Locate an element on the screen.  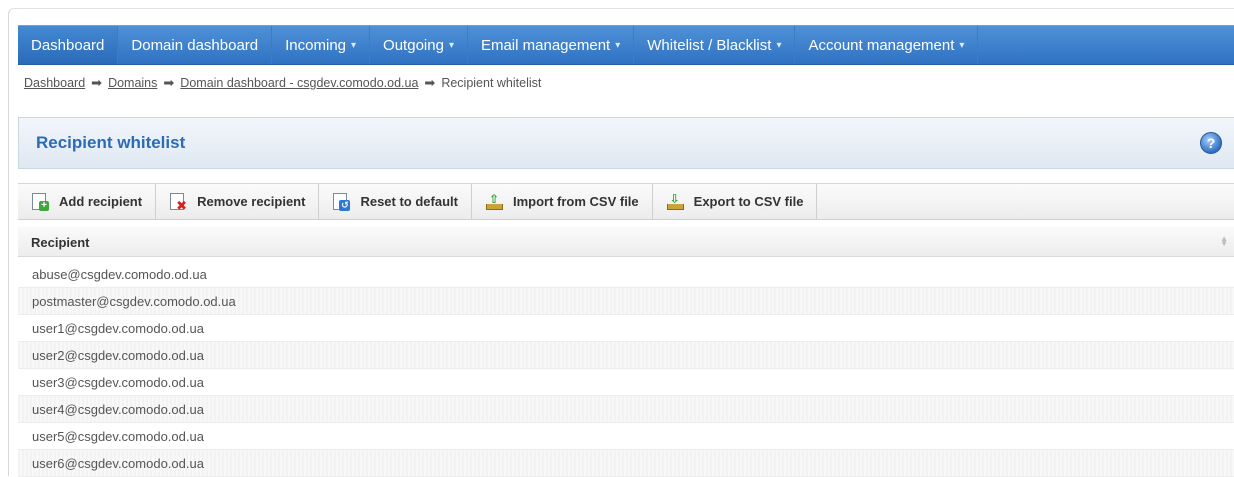
nav-whitelist-blacklist: Whitelist / Blacklist ▾ is located at coordinates (715, 45).